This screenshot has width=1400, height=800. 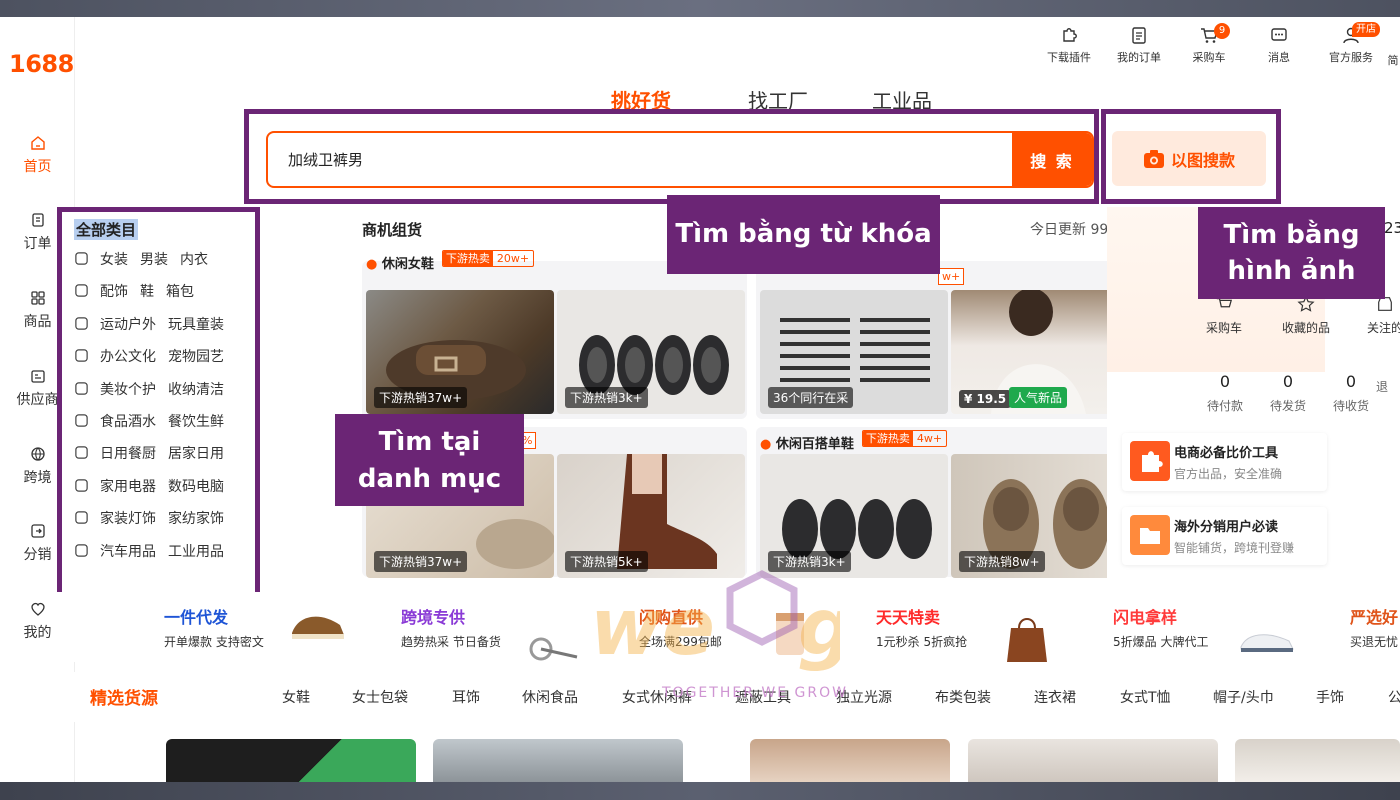 What do you see at coordinates (1388, 383) in the screenshot?
I see `count-refund: 退` at bounding box center [1388, 383].